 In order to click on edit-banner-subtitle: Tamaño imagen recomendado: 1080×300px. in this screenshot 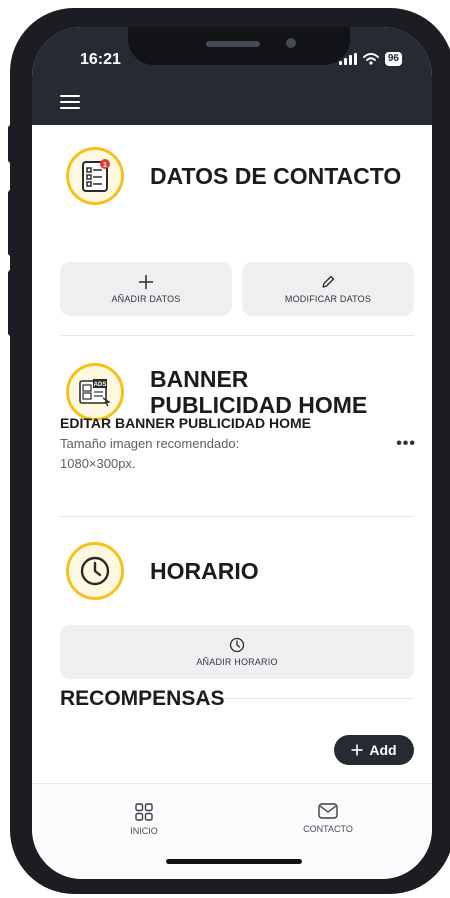, I will do `click(150, 453)`.